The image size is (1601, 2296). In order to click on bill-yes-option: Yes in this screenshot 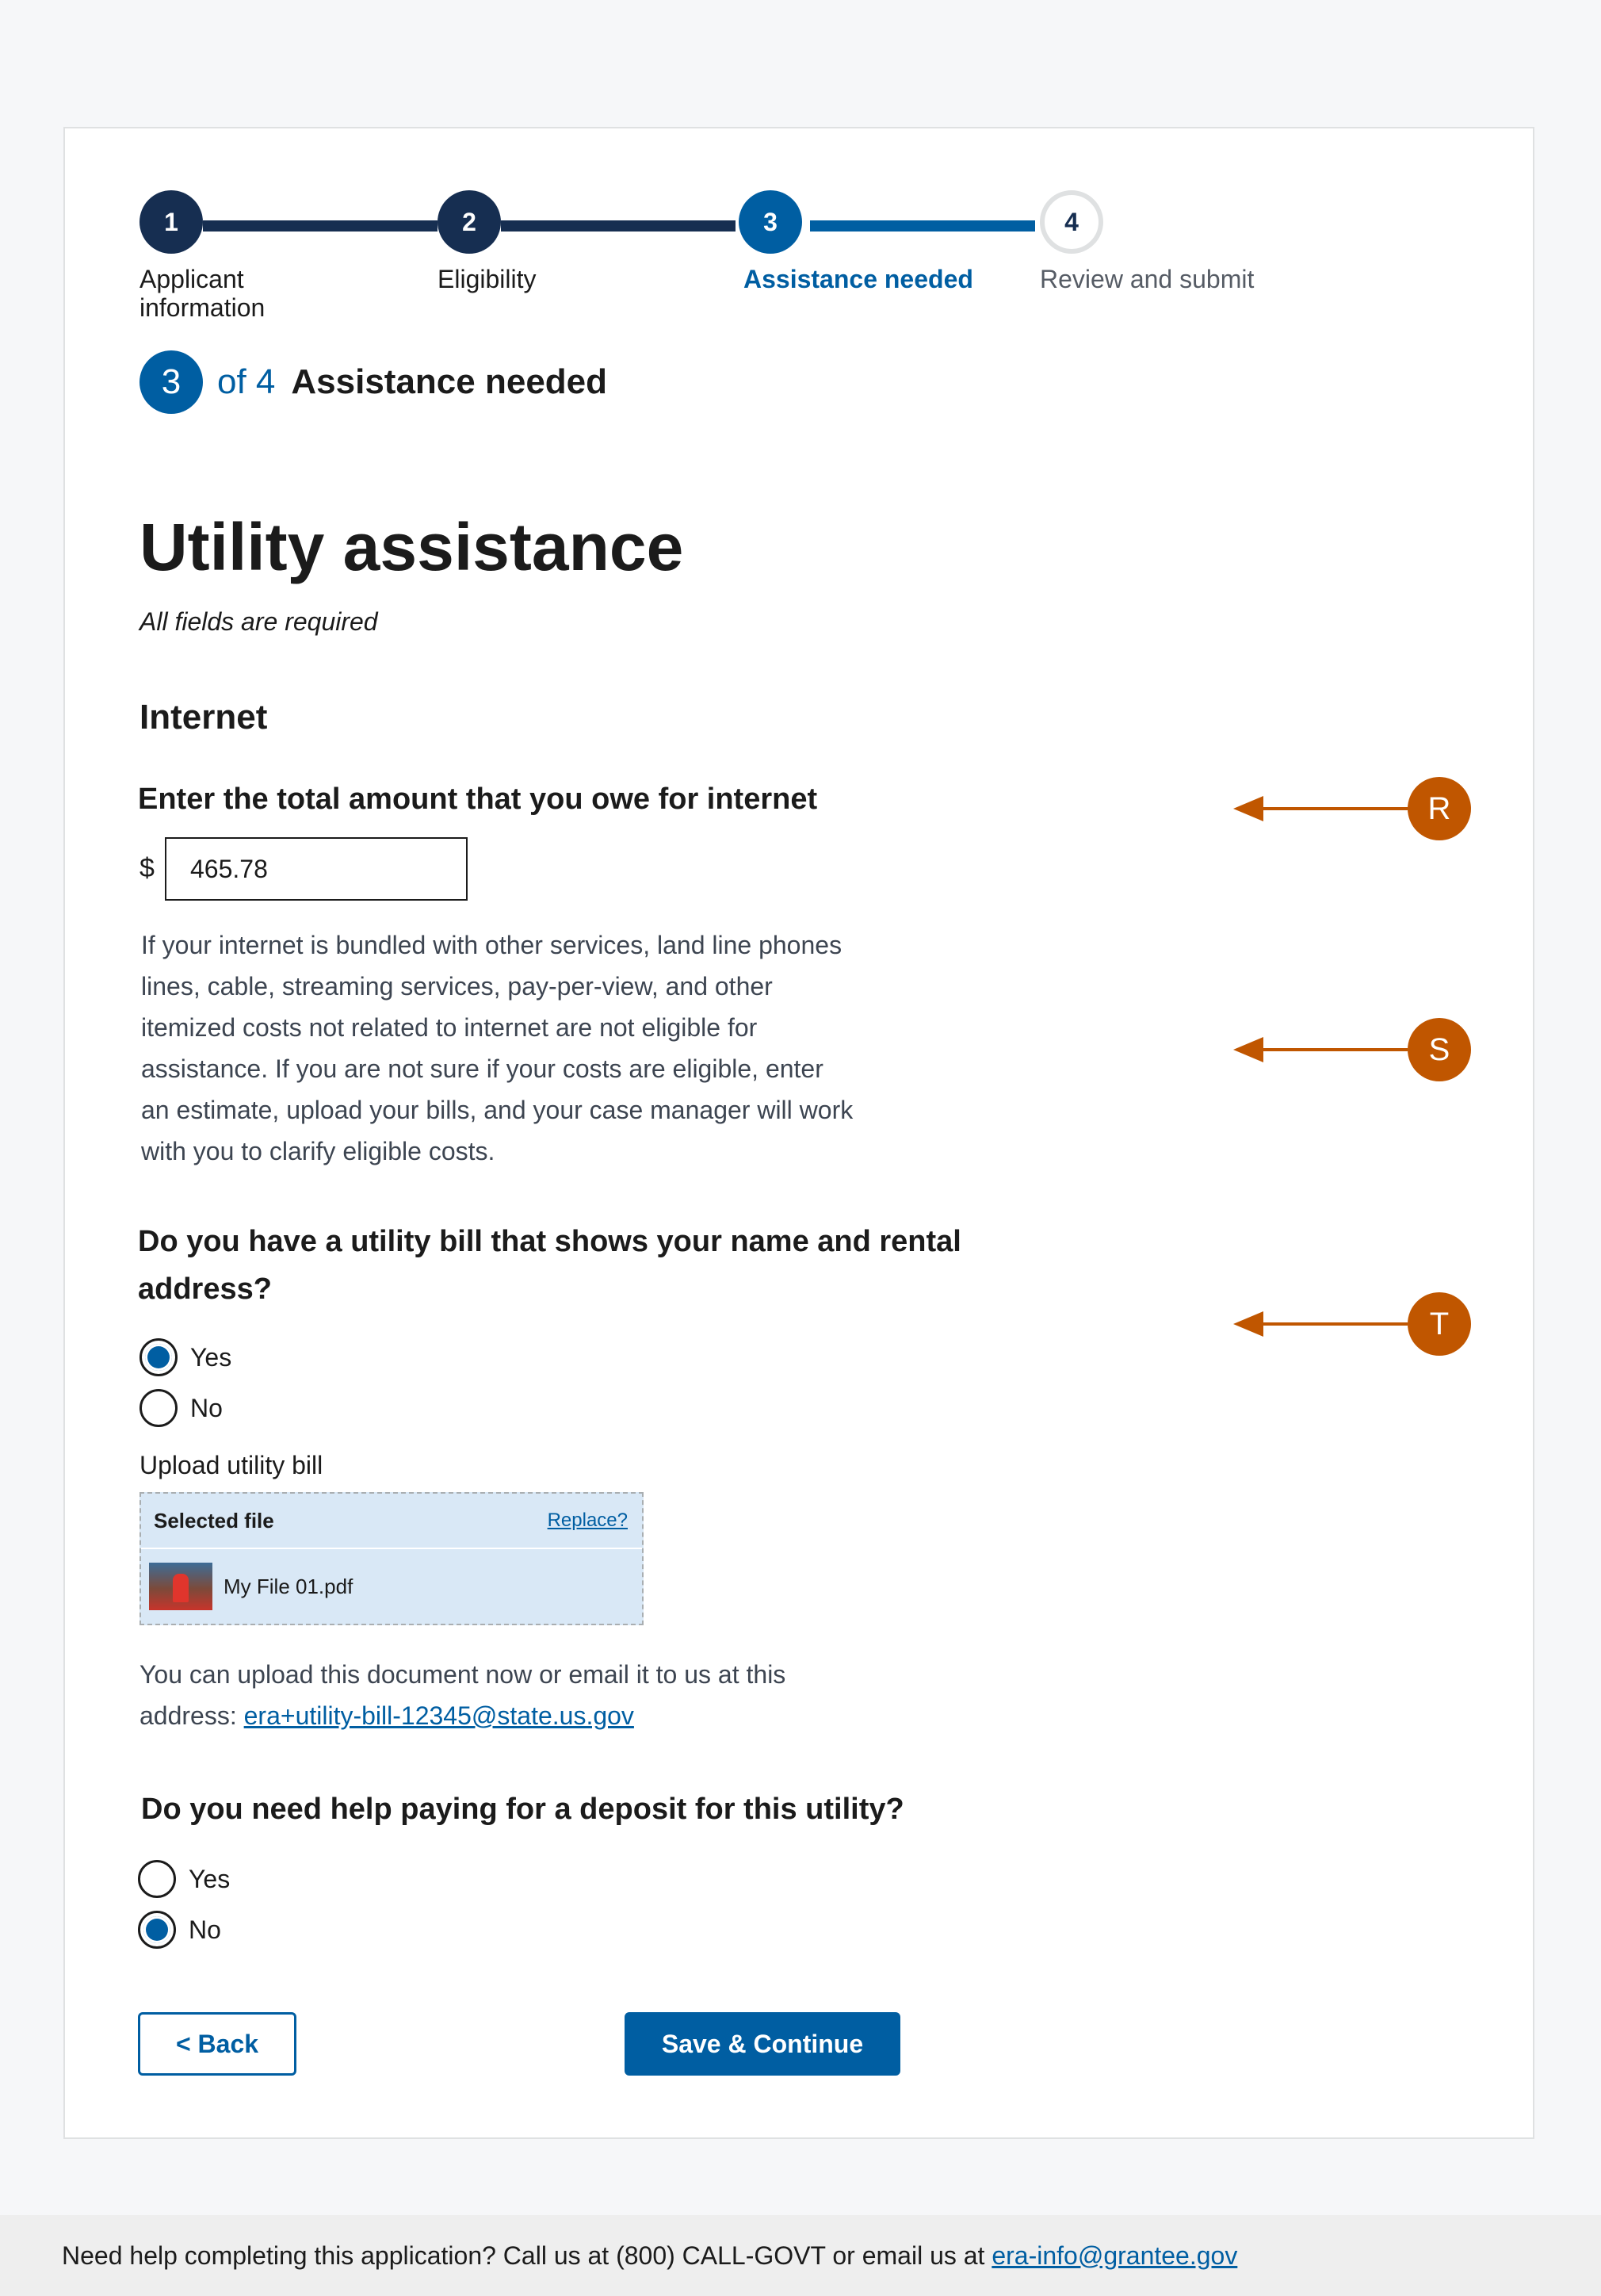, I will do `click(185, 1357)`.